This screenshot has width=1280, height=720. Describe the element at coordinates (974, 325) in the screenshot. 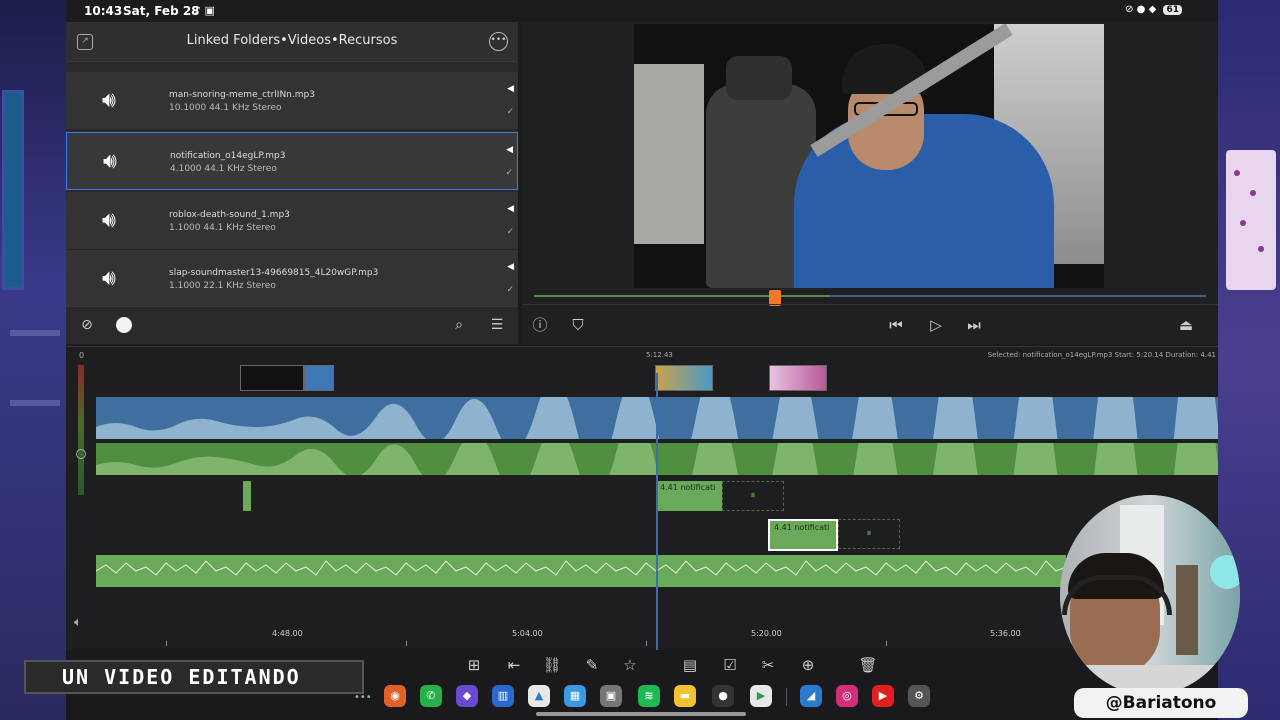

I see `skip-forward-icon: ⏭` at that location.